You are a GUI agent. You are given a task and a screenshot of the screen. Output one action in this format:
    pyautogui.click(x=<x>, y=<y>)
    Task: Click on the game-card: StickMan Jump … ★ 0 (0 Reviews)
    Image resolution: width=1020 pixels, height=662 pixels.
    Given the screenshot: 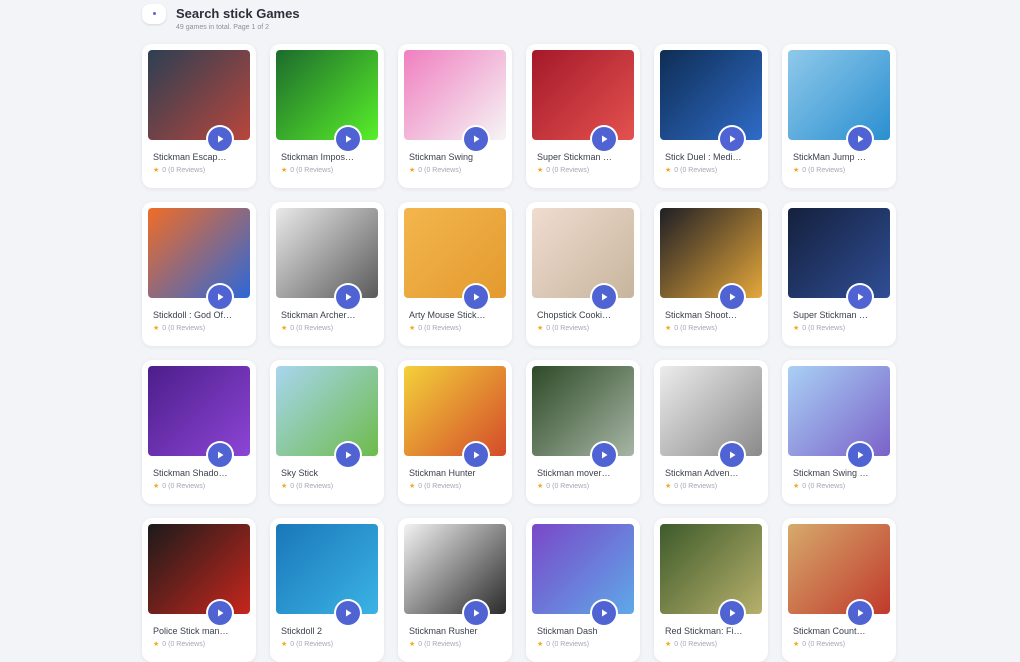 What is the action you would take?
    pyautogui.click(x=839, y=116)
    